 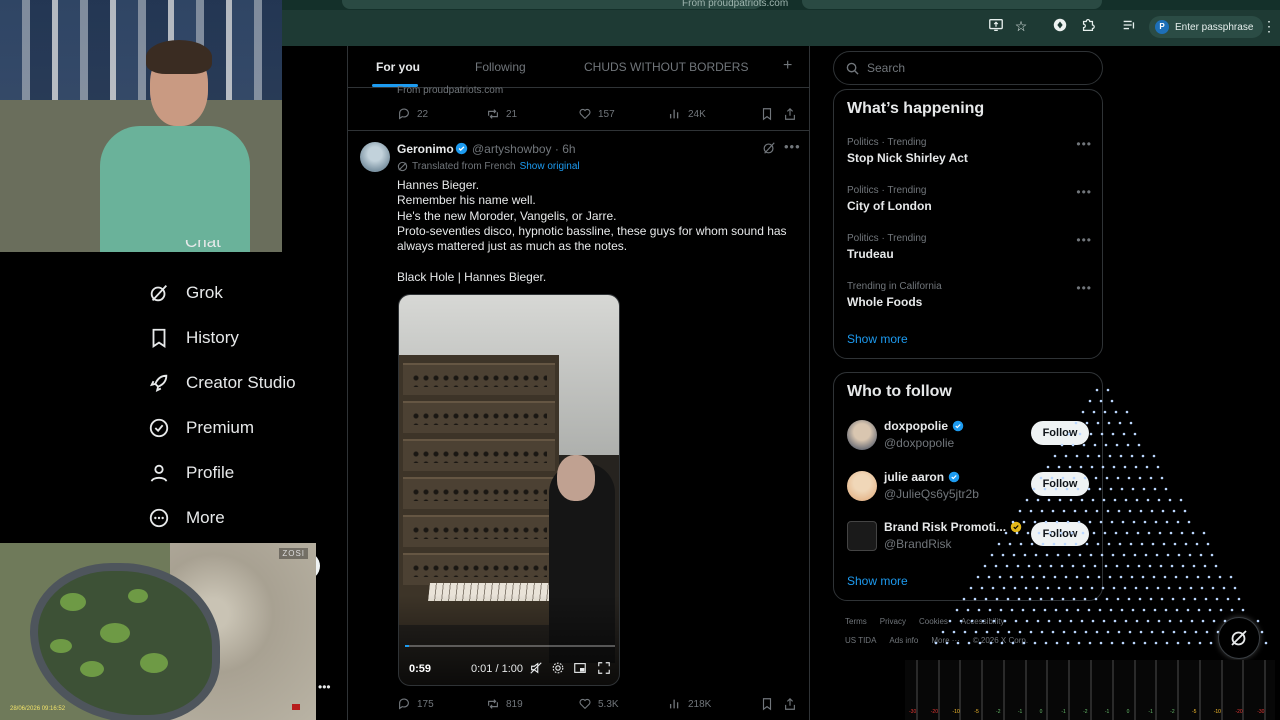 What do you see at coordinates (769, 148) in the screenshot?
I see `grok-icon` at bounding box center [769, 148].